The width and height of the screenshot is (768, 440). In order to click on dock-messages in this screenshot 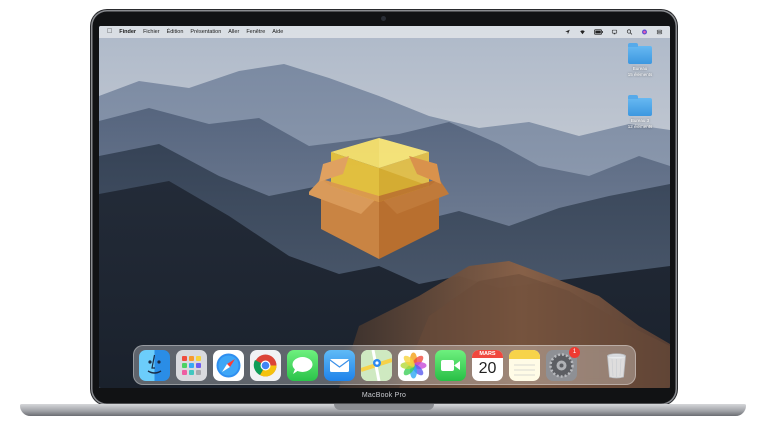, I will do `click(302, 365)`.